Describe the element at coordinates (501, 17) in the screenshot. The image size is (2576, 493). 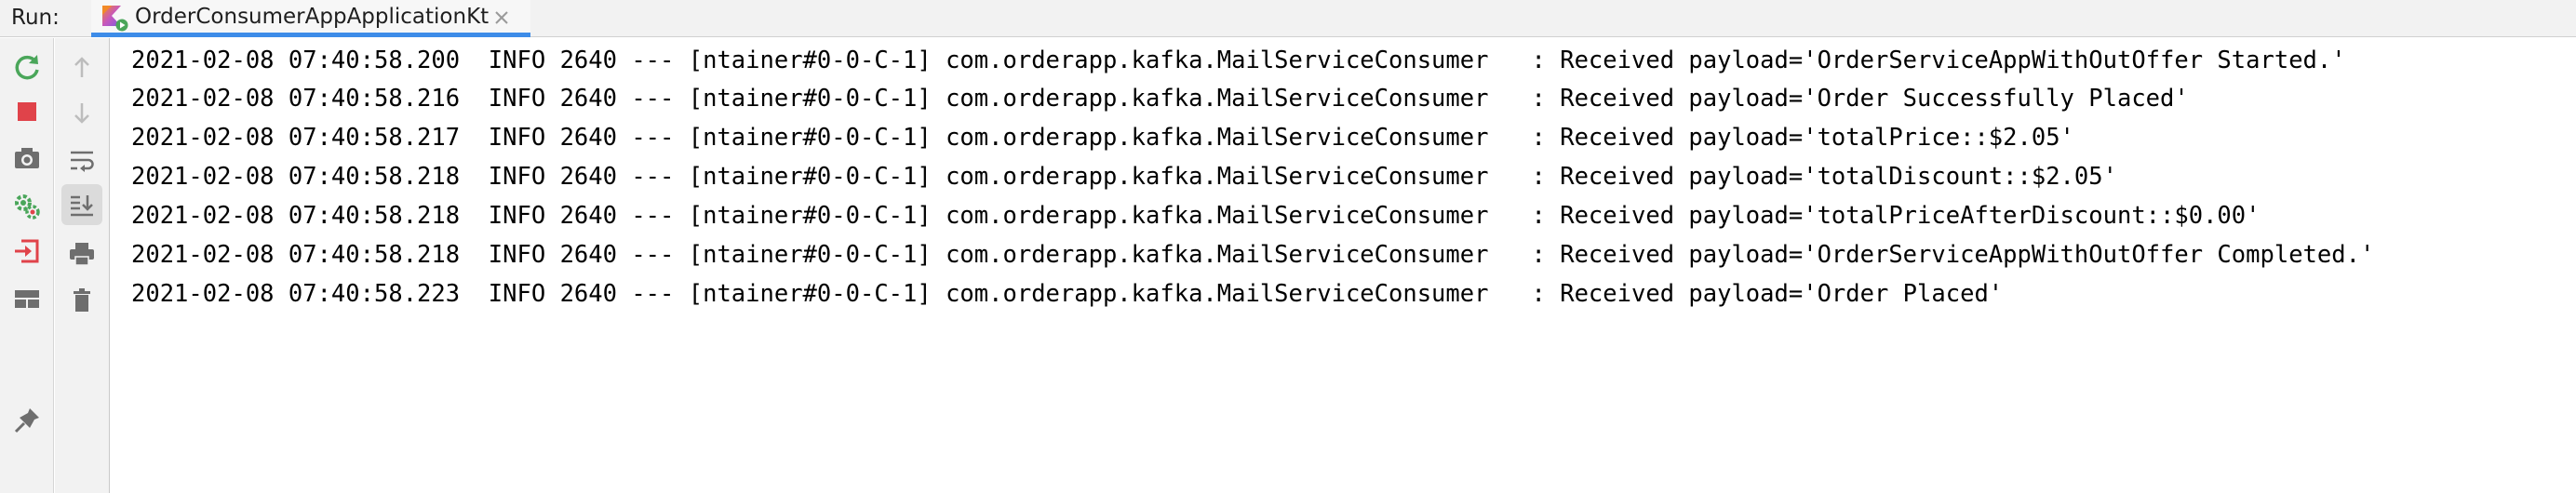
I see `close-icon` at that location.